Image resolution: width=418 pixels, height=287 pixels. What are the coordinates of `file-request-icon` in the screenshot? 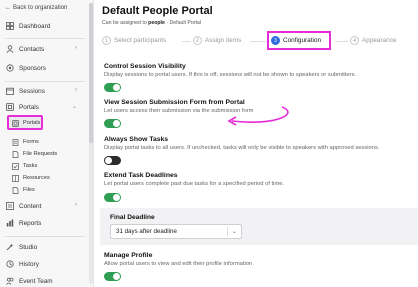 It's located at (15, 154).